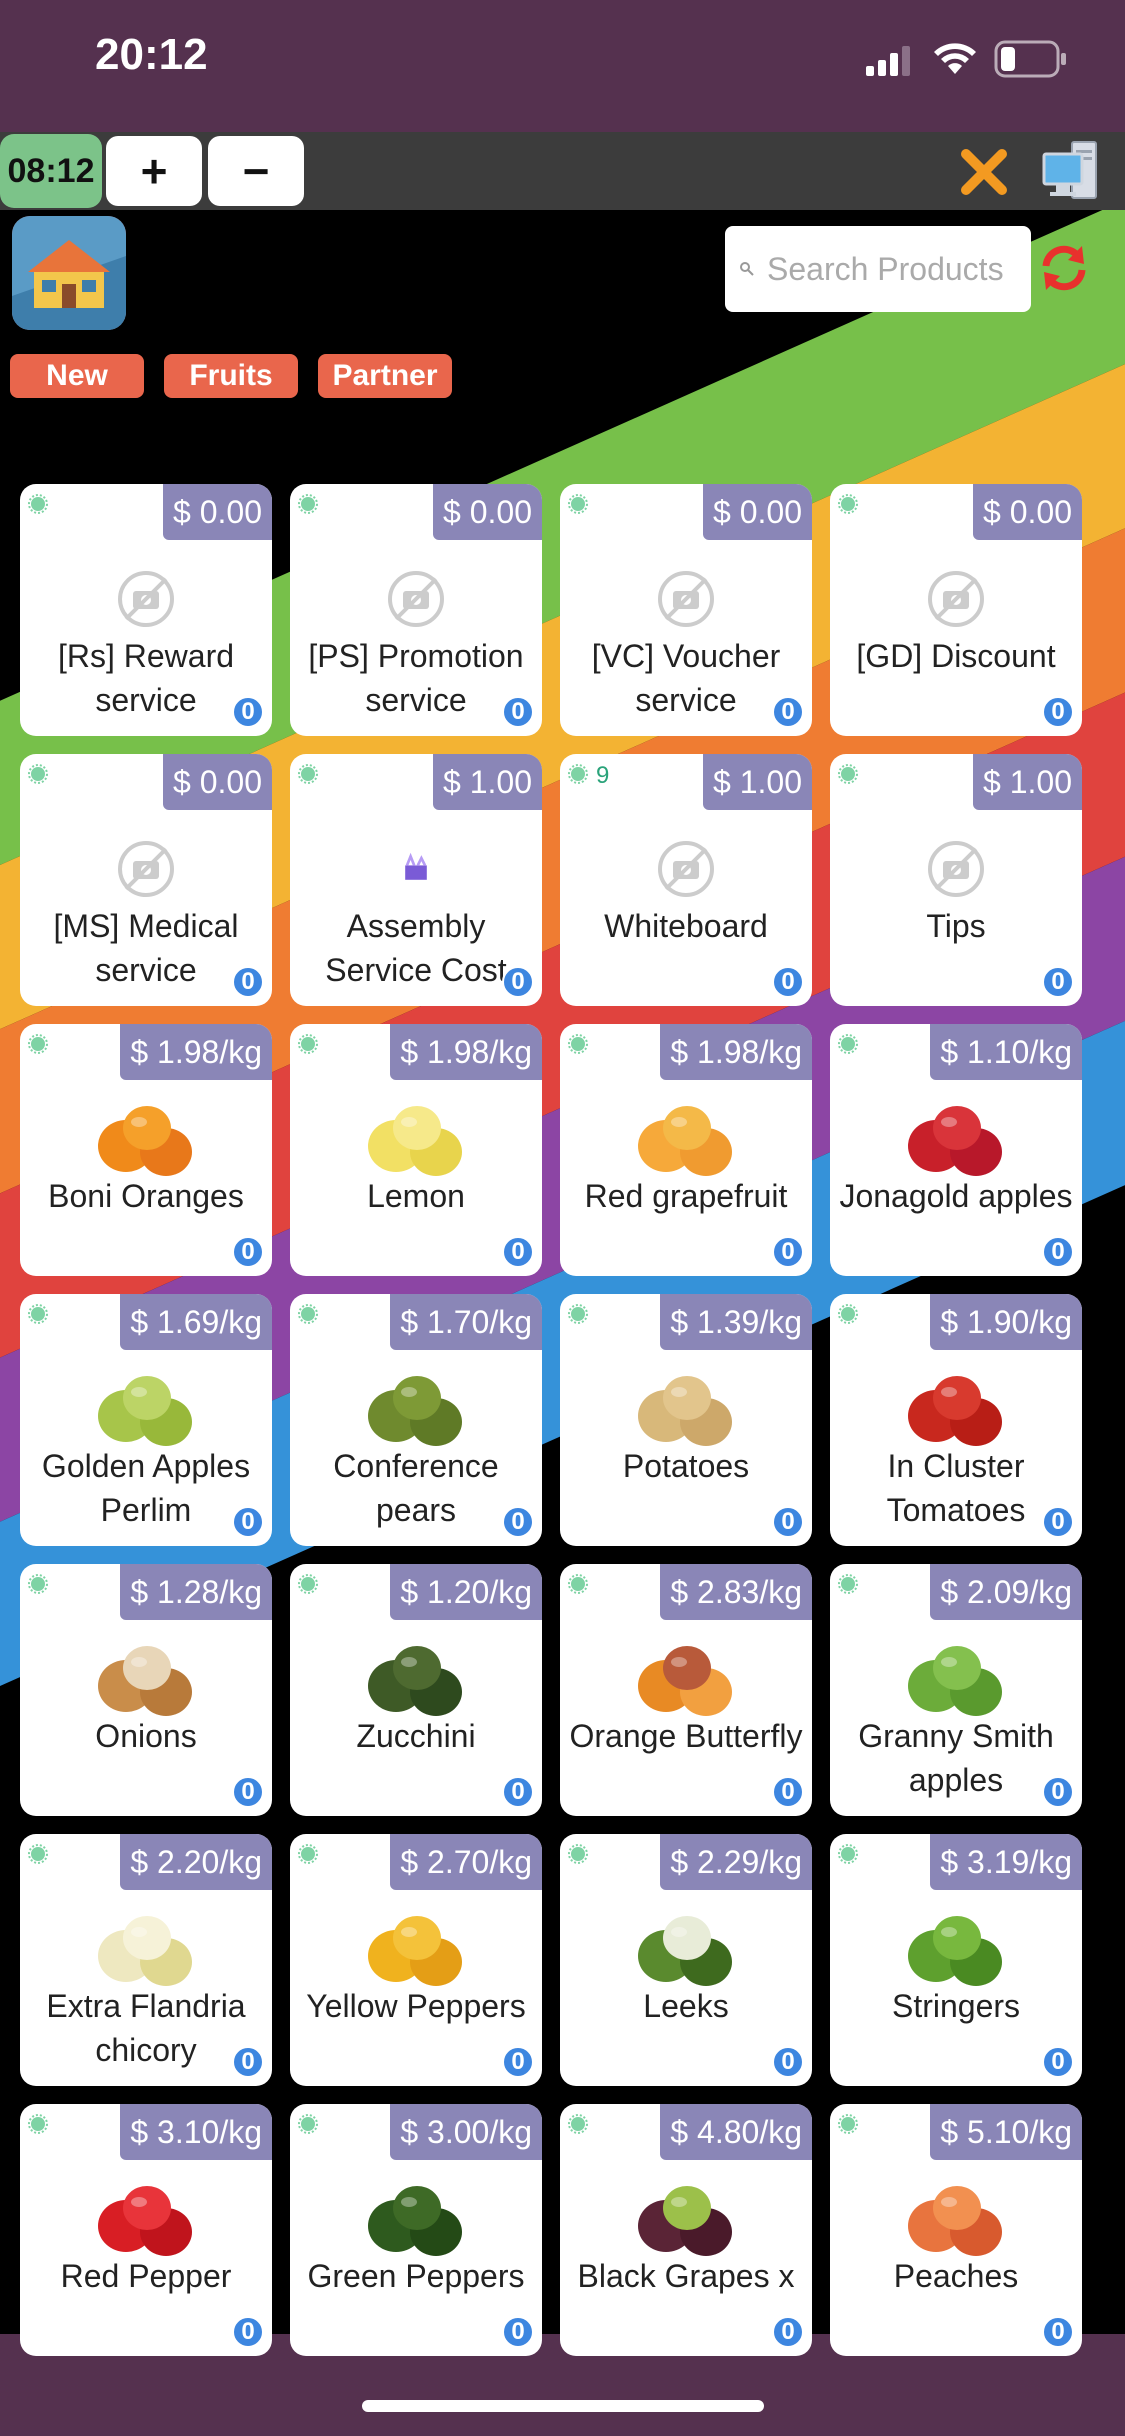 This screenshot has height=2436, width=1125. What do you see at coordinates (736, 2132) in the screenshot?
I see `product-price: $ 4.80/kg` at bounding box center [736, 2132].